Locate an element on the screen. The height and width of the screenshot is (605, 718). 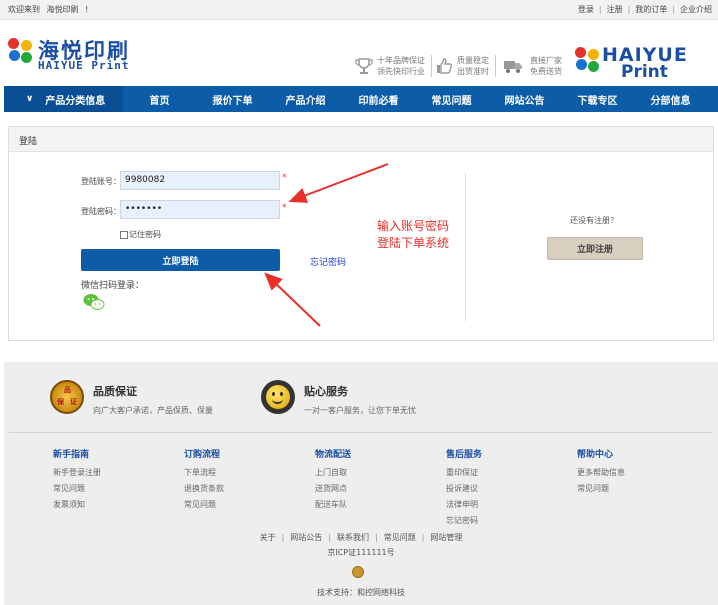
nav-home: 首页 is located at coordinates (159, 99).